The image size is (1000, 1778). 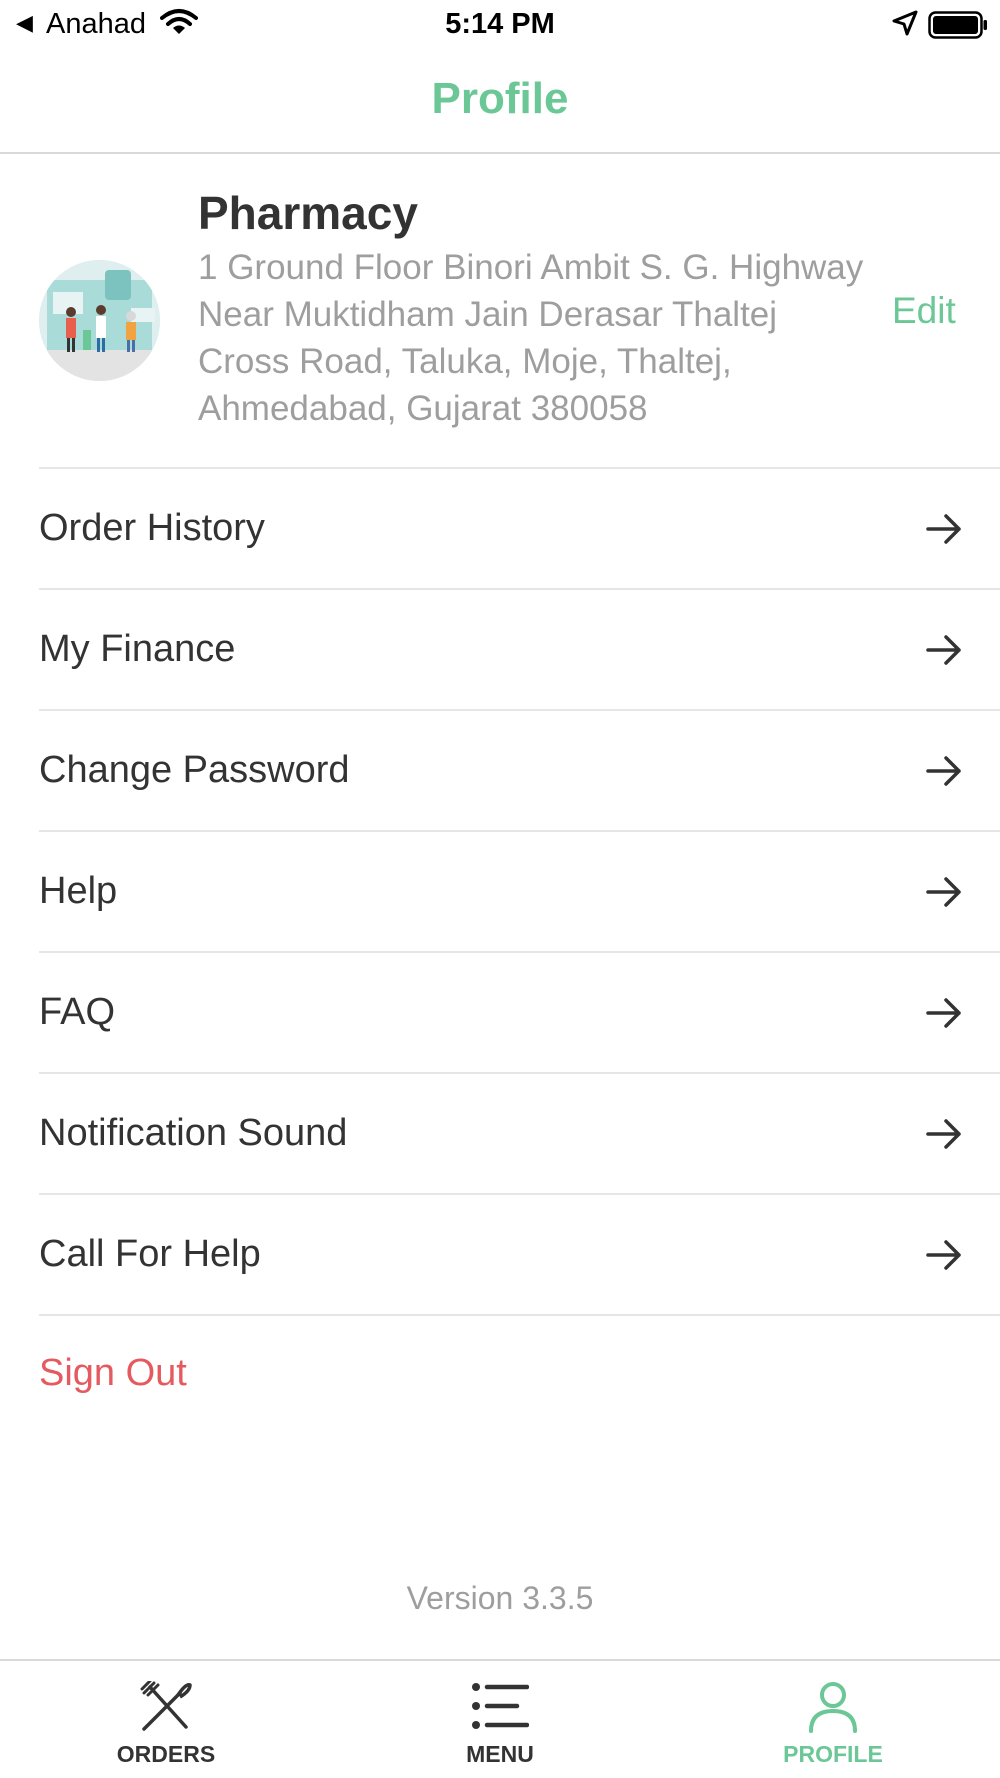 I want to click on menu-item-label: Order History, so click(x=152, y=528).